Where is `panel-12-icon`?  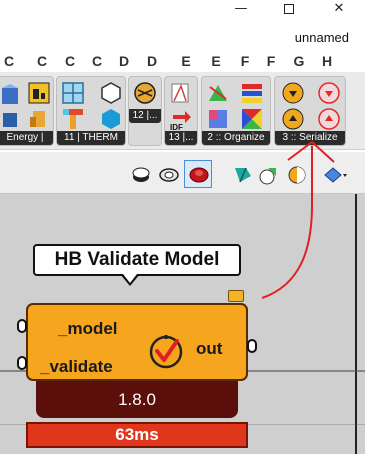
panel-12-icon is located at coordinates (145, 93).